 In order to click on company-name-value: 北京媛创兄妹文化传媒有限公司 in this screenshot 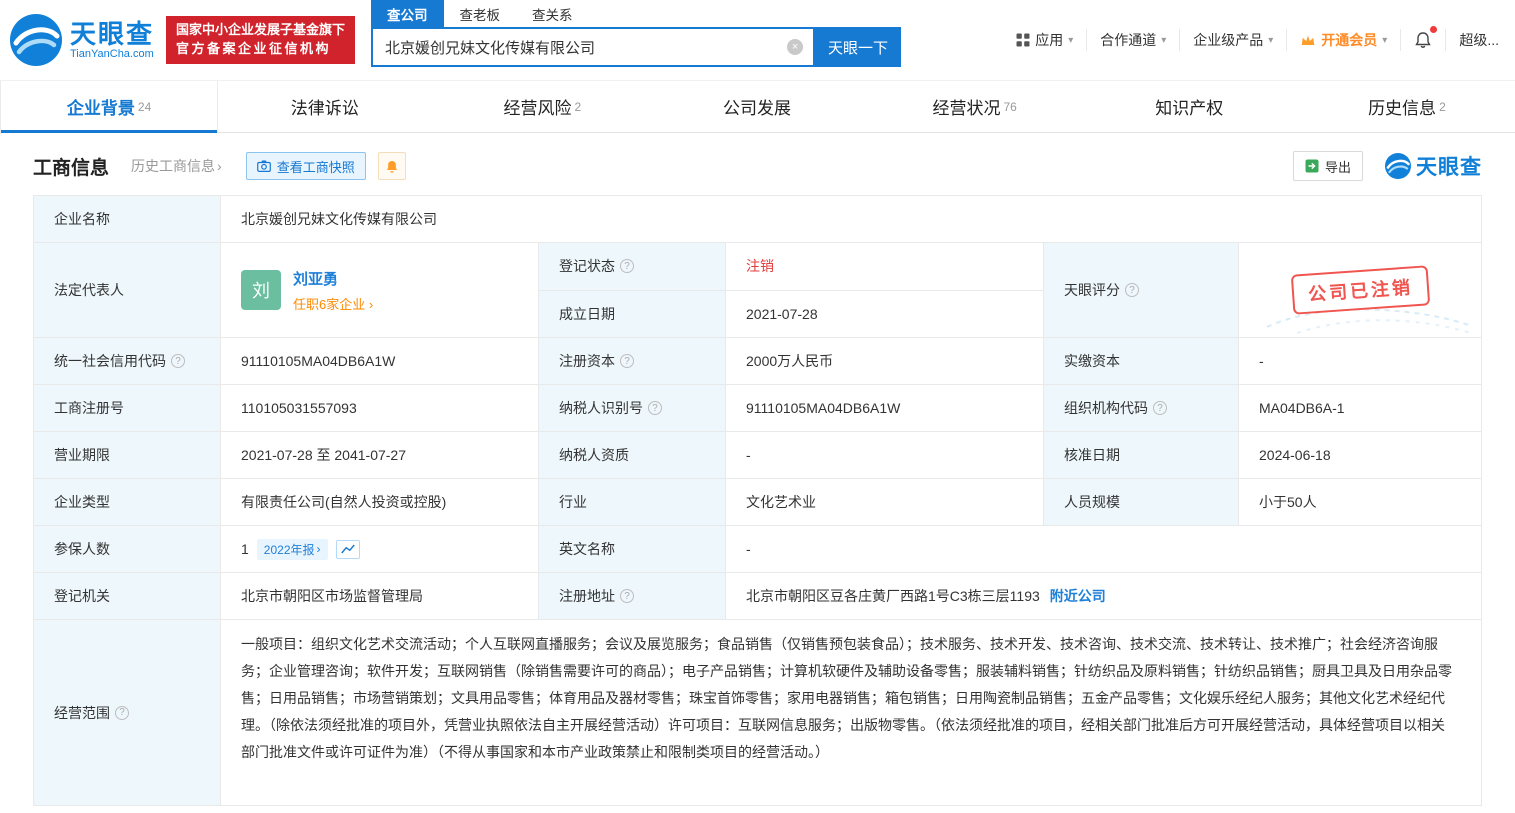, I will do `click(851, 219)`.